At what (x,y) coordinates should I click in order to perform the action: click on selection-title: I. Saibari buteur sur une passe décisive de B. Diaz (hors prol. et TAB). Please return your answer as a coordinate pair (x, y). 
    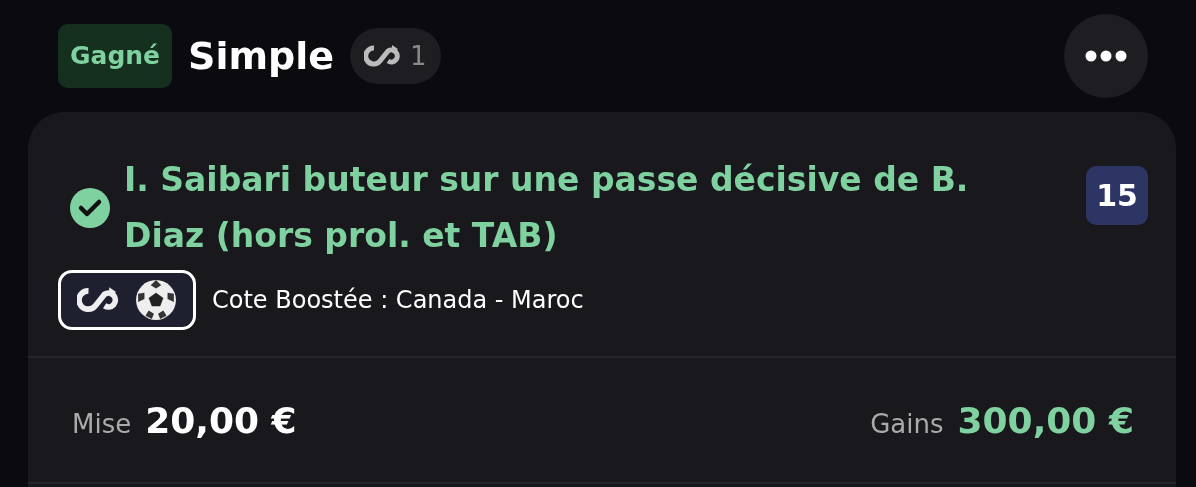
    Looking at the image, I should click on (547, 208).